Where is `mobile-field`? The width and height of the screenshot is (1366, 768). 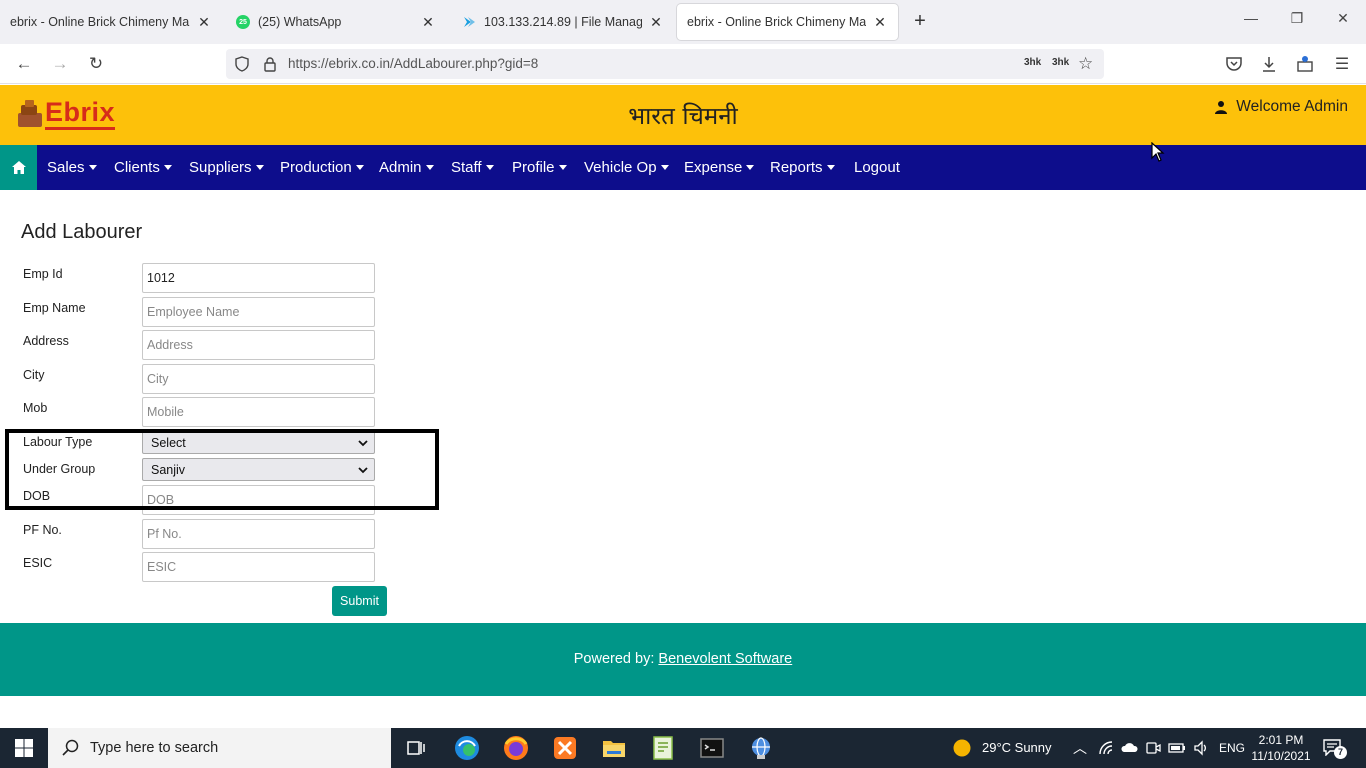 mobile-field is located at coordinates (258, 412).